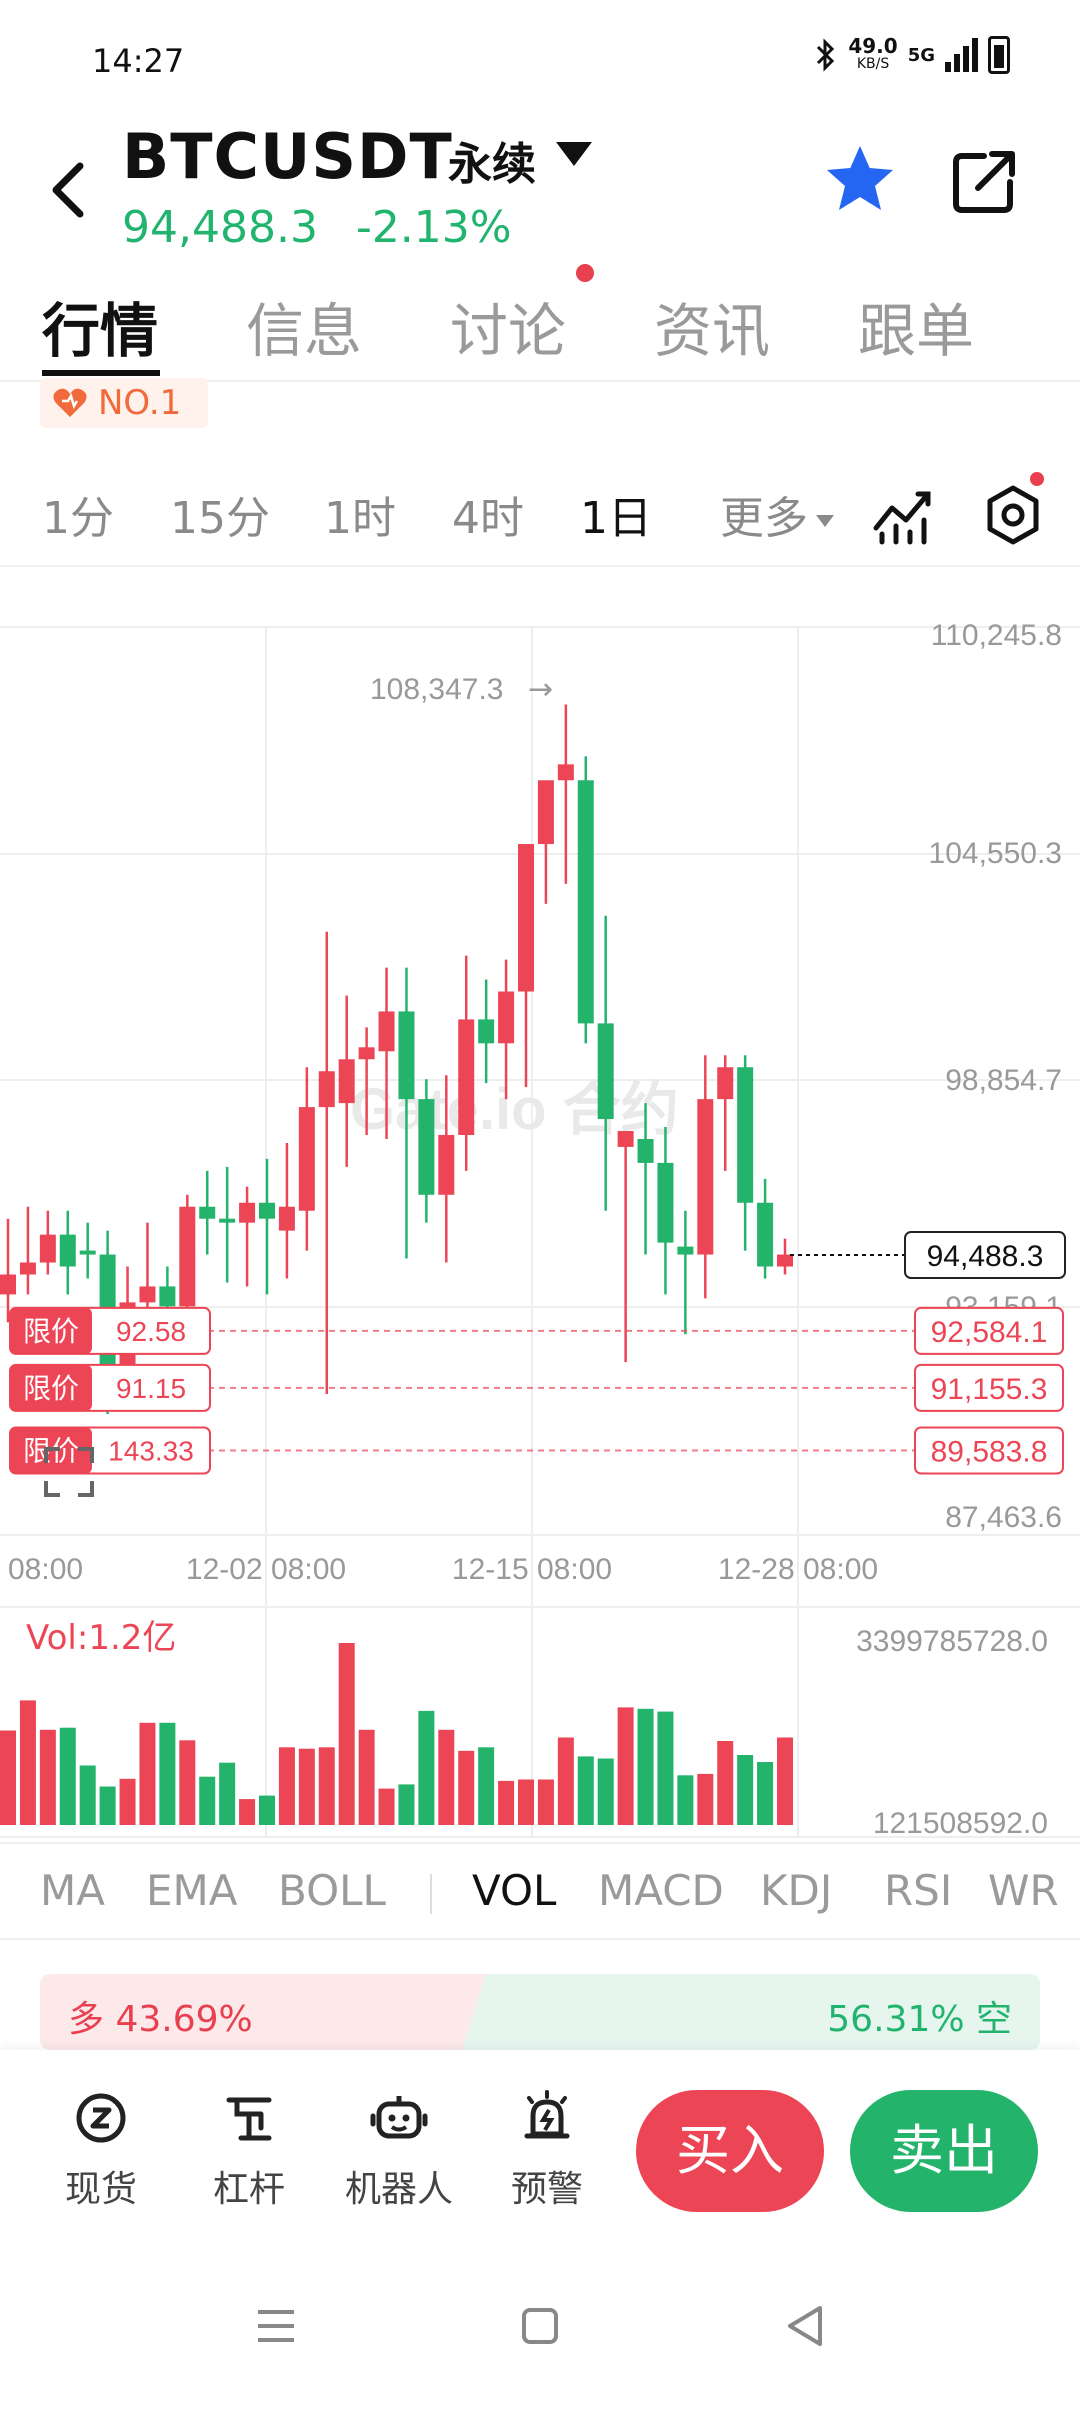 Image resolution: width=1080 pixels, height=2412 pixels. What do you see at coordinates (616, 514) in the screenshot?
I see `timeframe-1d: 1日` at bounding box center [616, 514].